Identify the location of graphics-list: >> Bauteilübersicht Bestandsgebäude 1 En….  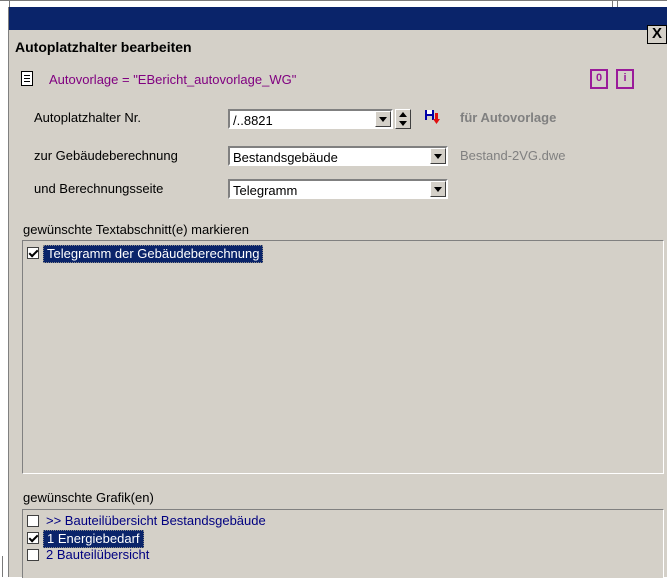
(343, 543).